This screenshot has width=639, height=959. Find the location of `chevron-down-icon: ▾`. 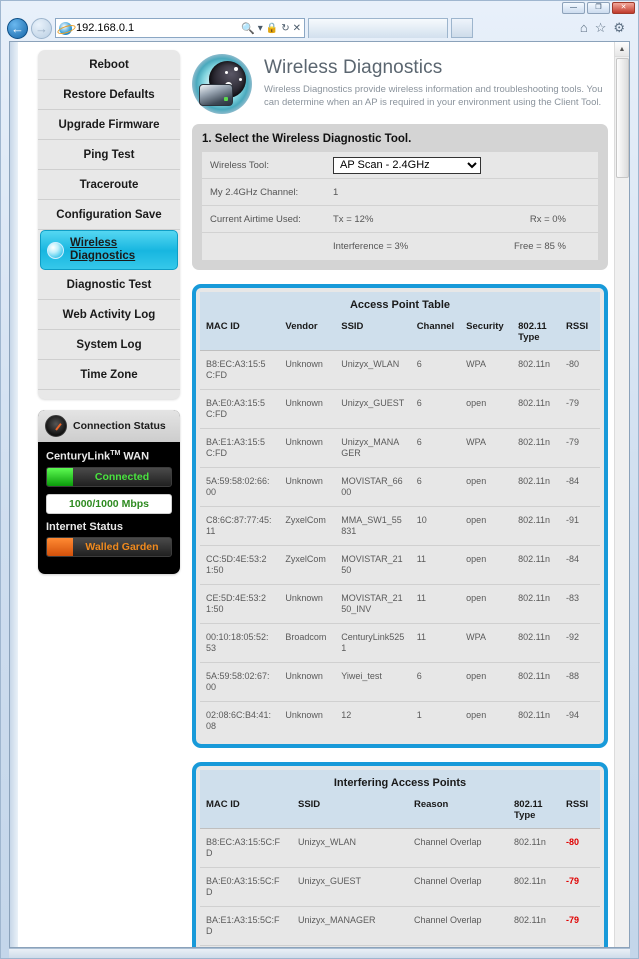

chevron-down-icon: ▾ is located at coordinates (260, 28).